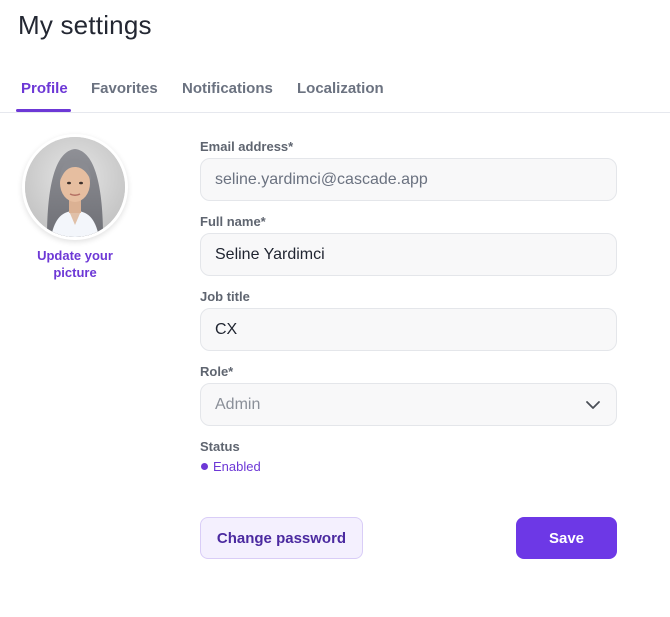  Describe the element at coordinates (238, 404) in the screenshot. I see `role-value: Admin` at that location.